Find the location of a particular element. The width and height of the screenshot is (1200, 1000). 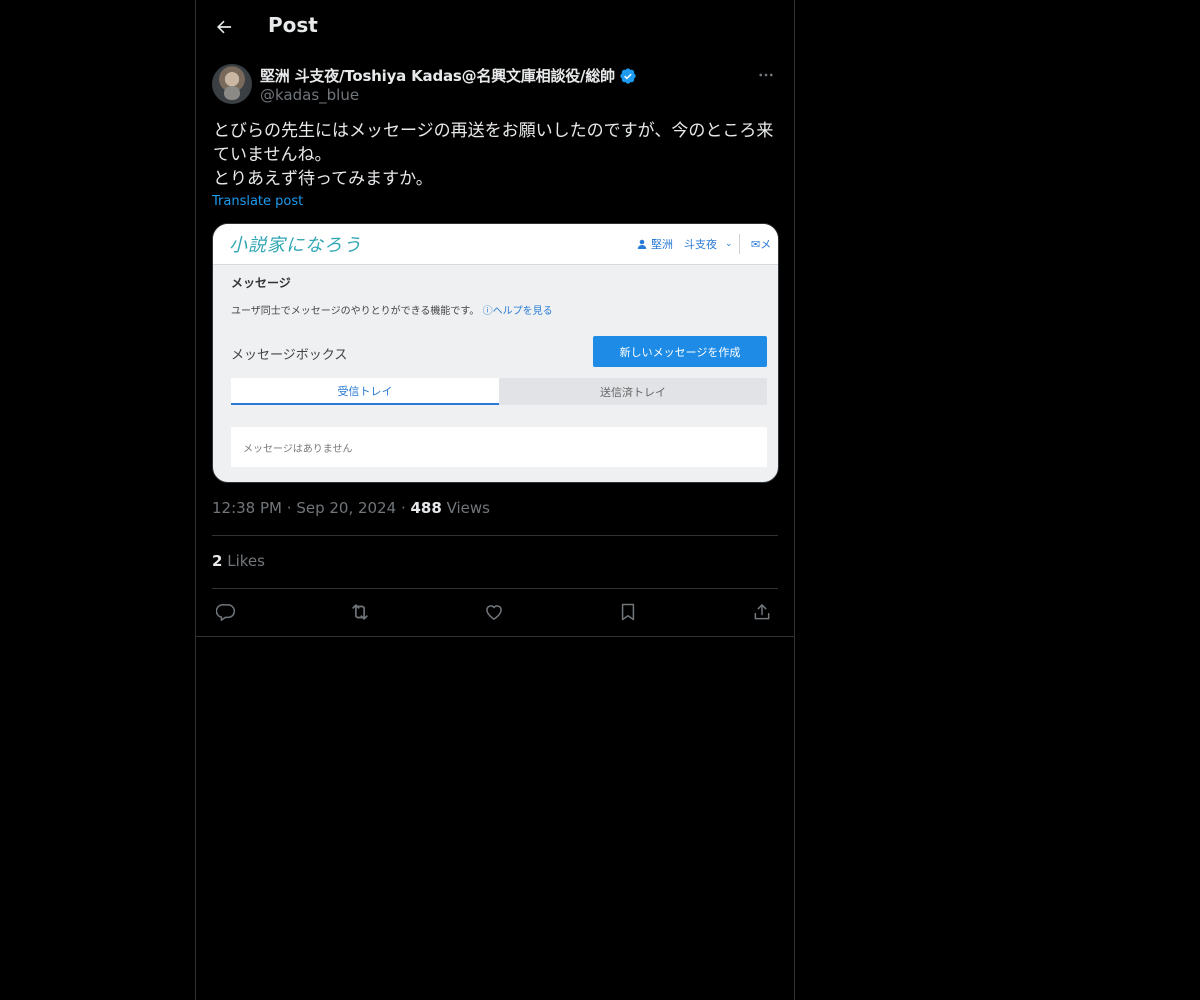

likes-label: Likes is located at coordinates (246, 561).